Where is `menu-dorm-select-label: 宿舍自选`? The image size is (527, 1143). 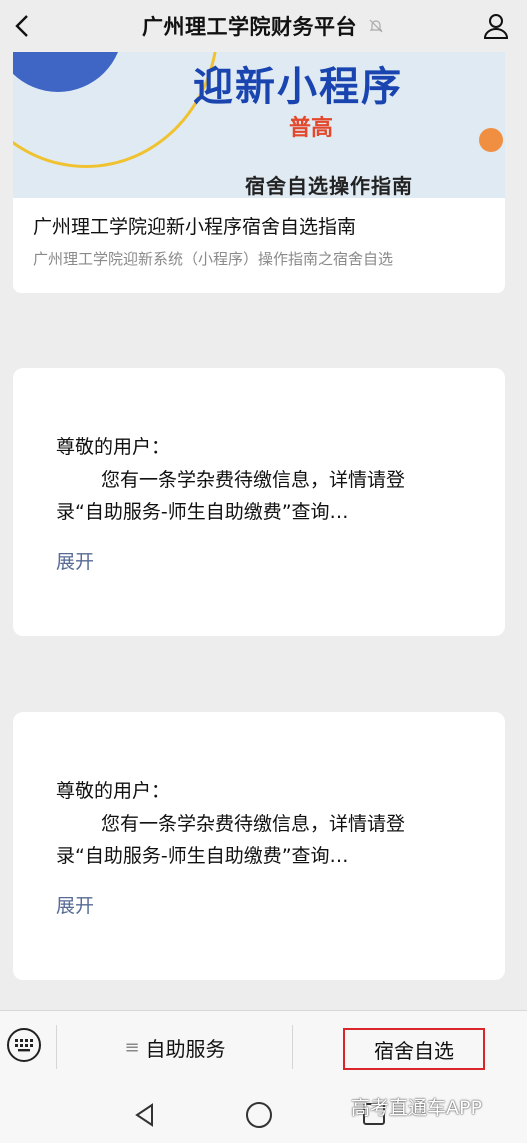 menu-dorm-select-label: 宿舍自选 is located at coordinates (414, 1050).